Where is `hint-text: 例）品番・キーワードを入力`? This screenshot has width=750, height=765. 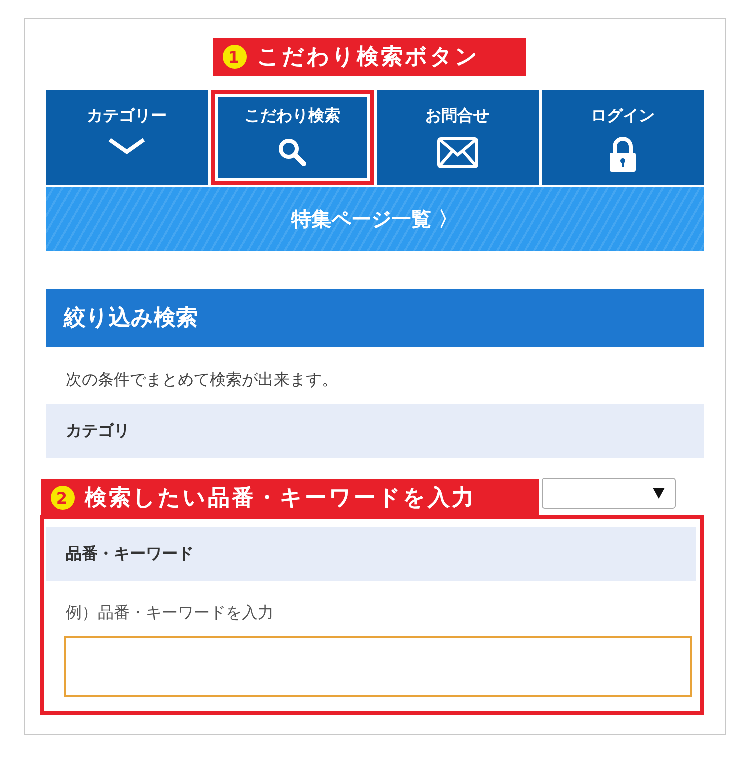
hint-text: 例）品番・キーワードを入力 is located at coordinates (170, 613).